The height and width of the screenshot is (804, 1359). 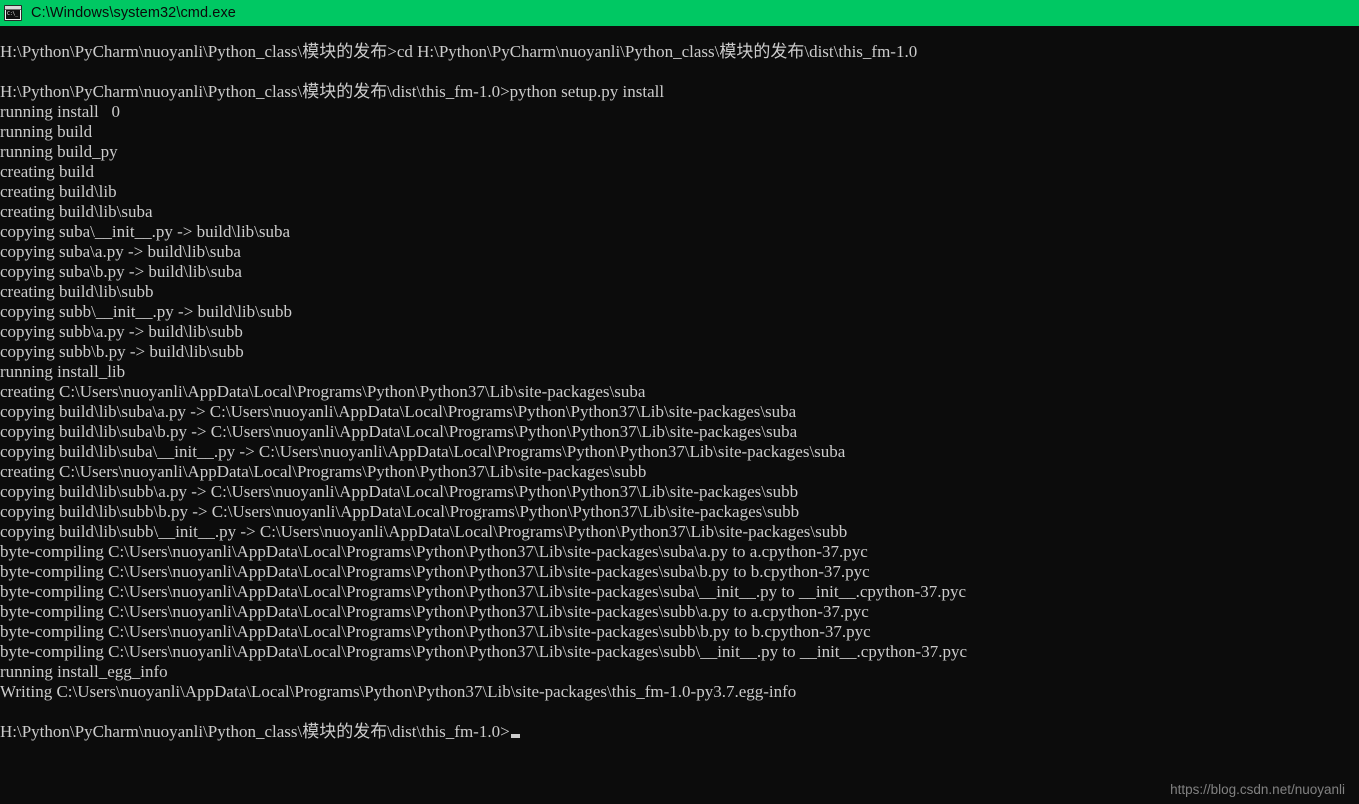 I want to click on console-line: running install_lib, so click(x=63, y=371).